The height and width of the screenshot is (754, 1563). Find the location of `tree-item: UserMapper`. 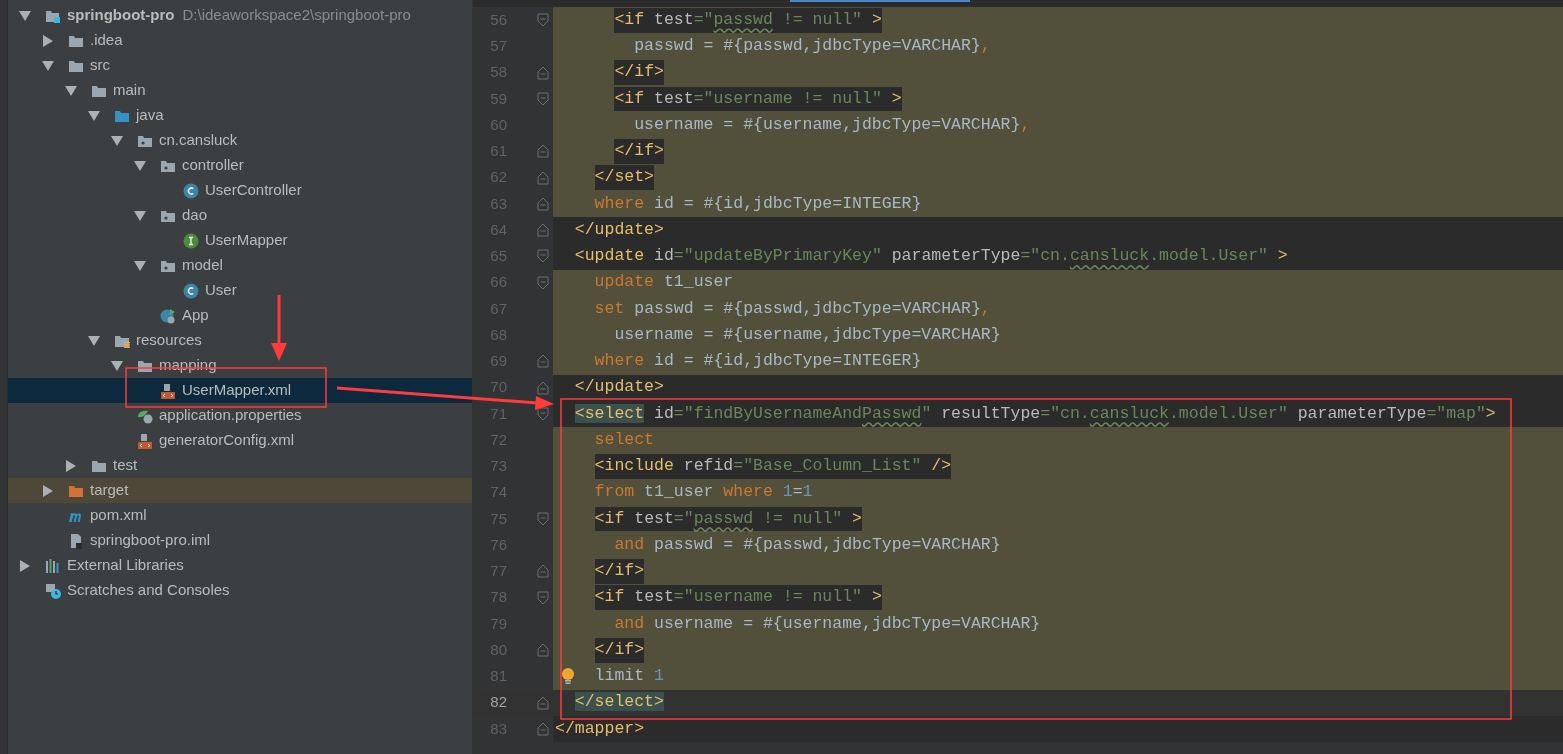

tree-item: UserMapper is located at coordinates (240, 240).